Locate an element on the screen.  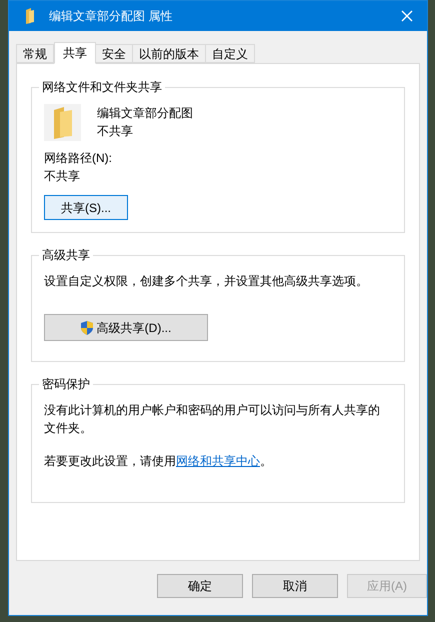
group-title: 高级共享 is located at coordinates (66, 255).